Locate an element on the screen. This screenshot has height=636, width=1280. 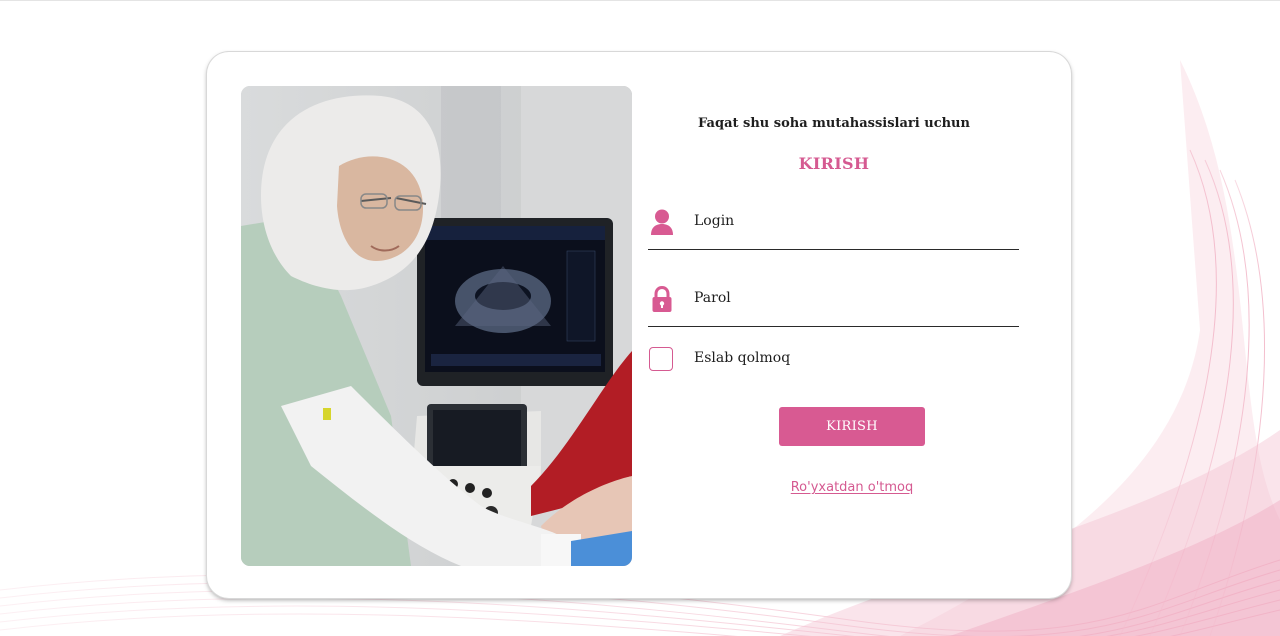
remember-checkbox is located at coordinates (661, 359).